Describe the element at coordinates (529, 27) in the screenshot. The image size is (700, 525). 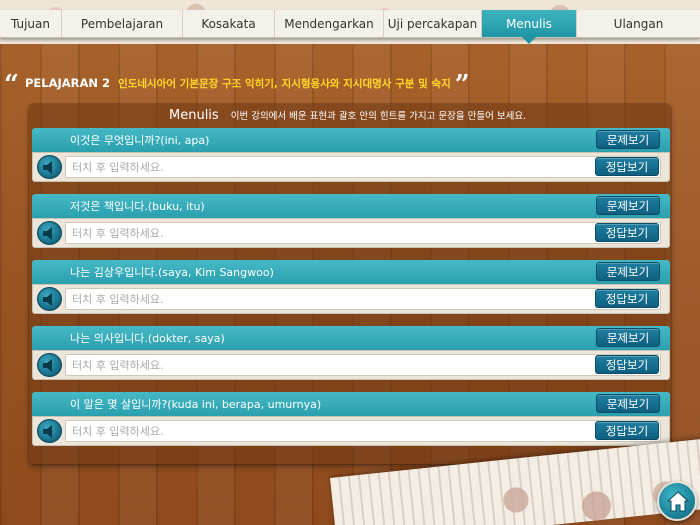
I see `tab-menulis: Menulis` at that location.